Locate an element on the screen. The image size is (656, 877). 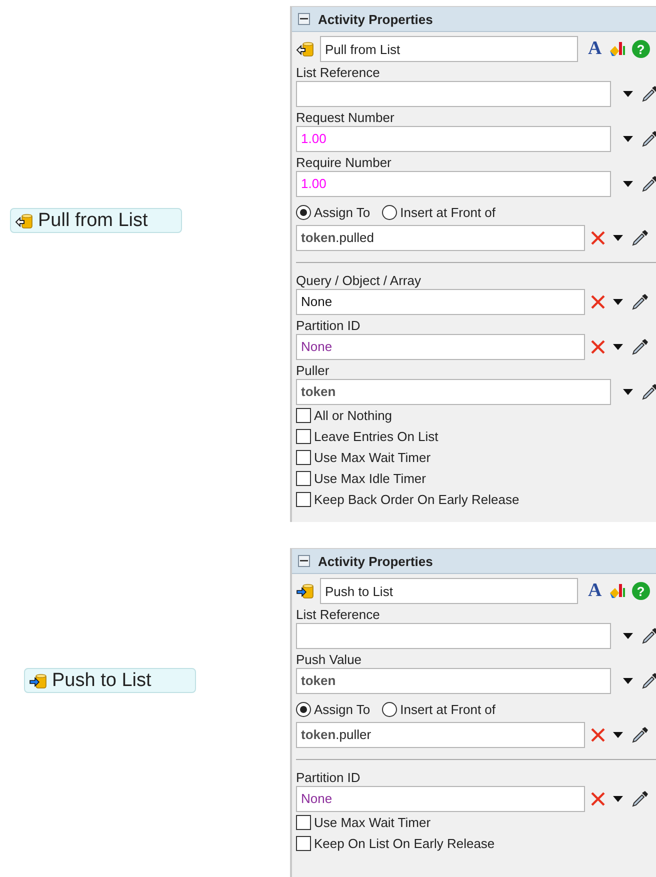
activity-node: Push to List is located at coordinates (110, 680).